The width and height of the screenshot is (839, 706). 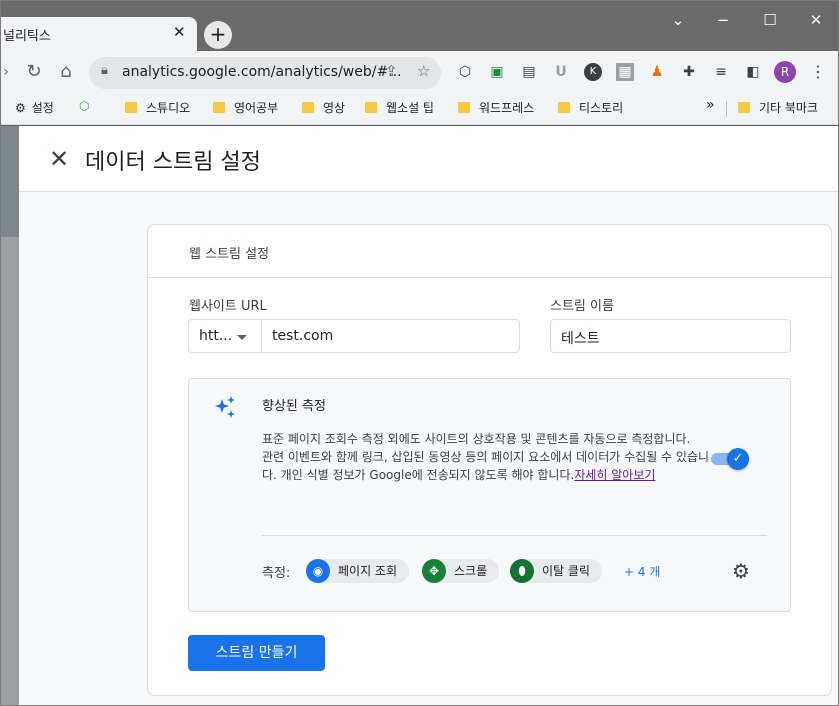 I want to click on card-title: 웹 스트림 설정, so click(x=229, y=254).